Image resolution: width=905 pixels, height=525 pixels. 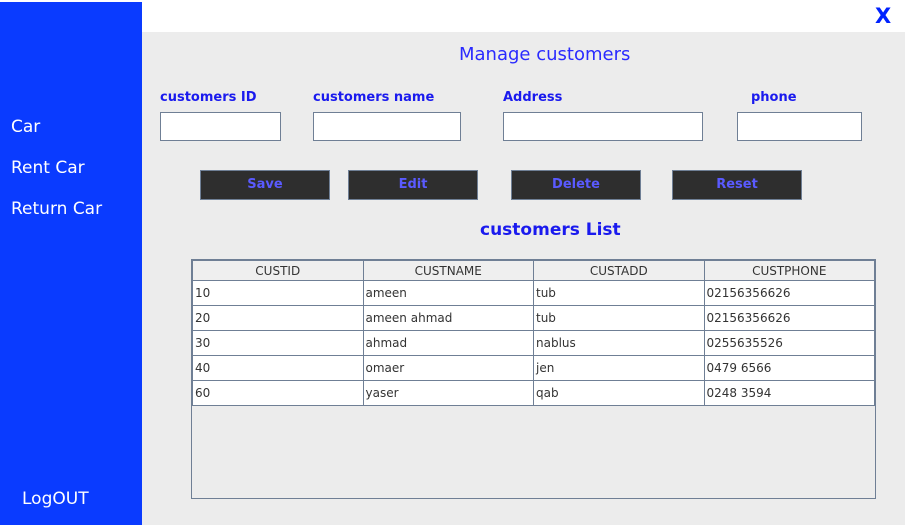 I want to click on customer-name-label: customers name, so click(x=374, y=97).